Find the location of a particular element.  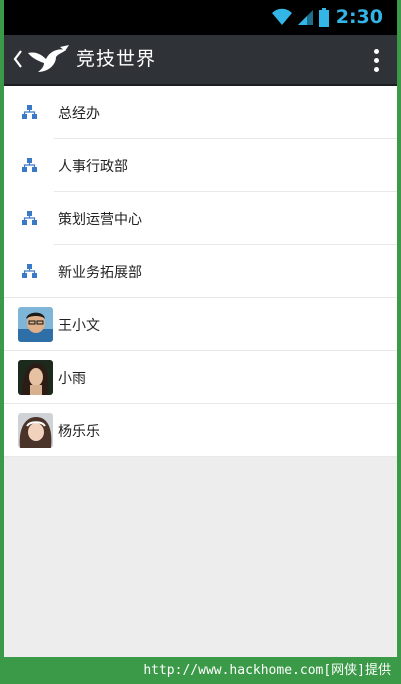

battery-icon is located at coordinates (323, 17).